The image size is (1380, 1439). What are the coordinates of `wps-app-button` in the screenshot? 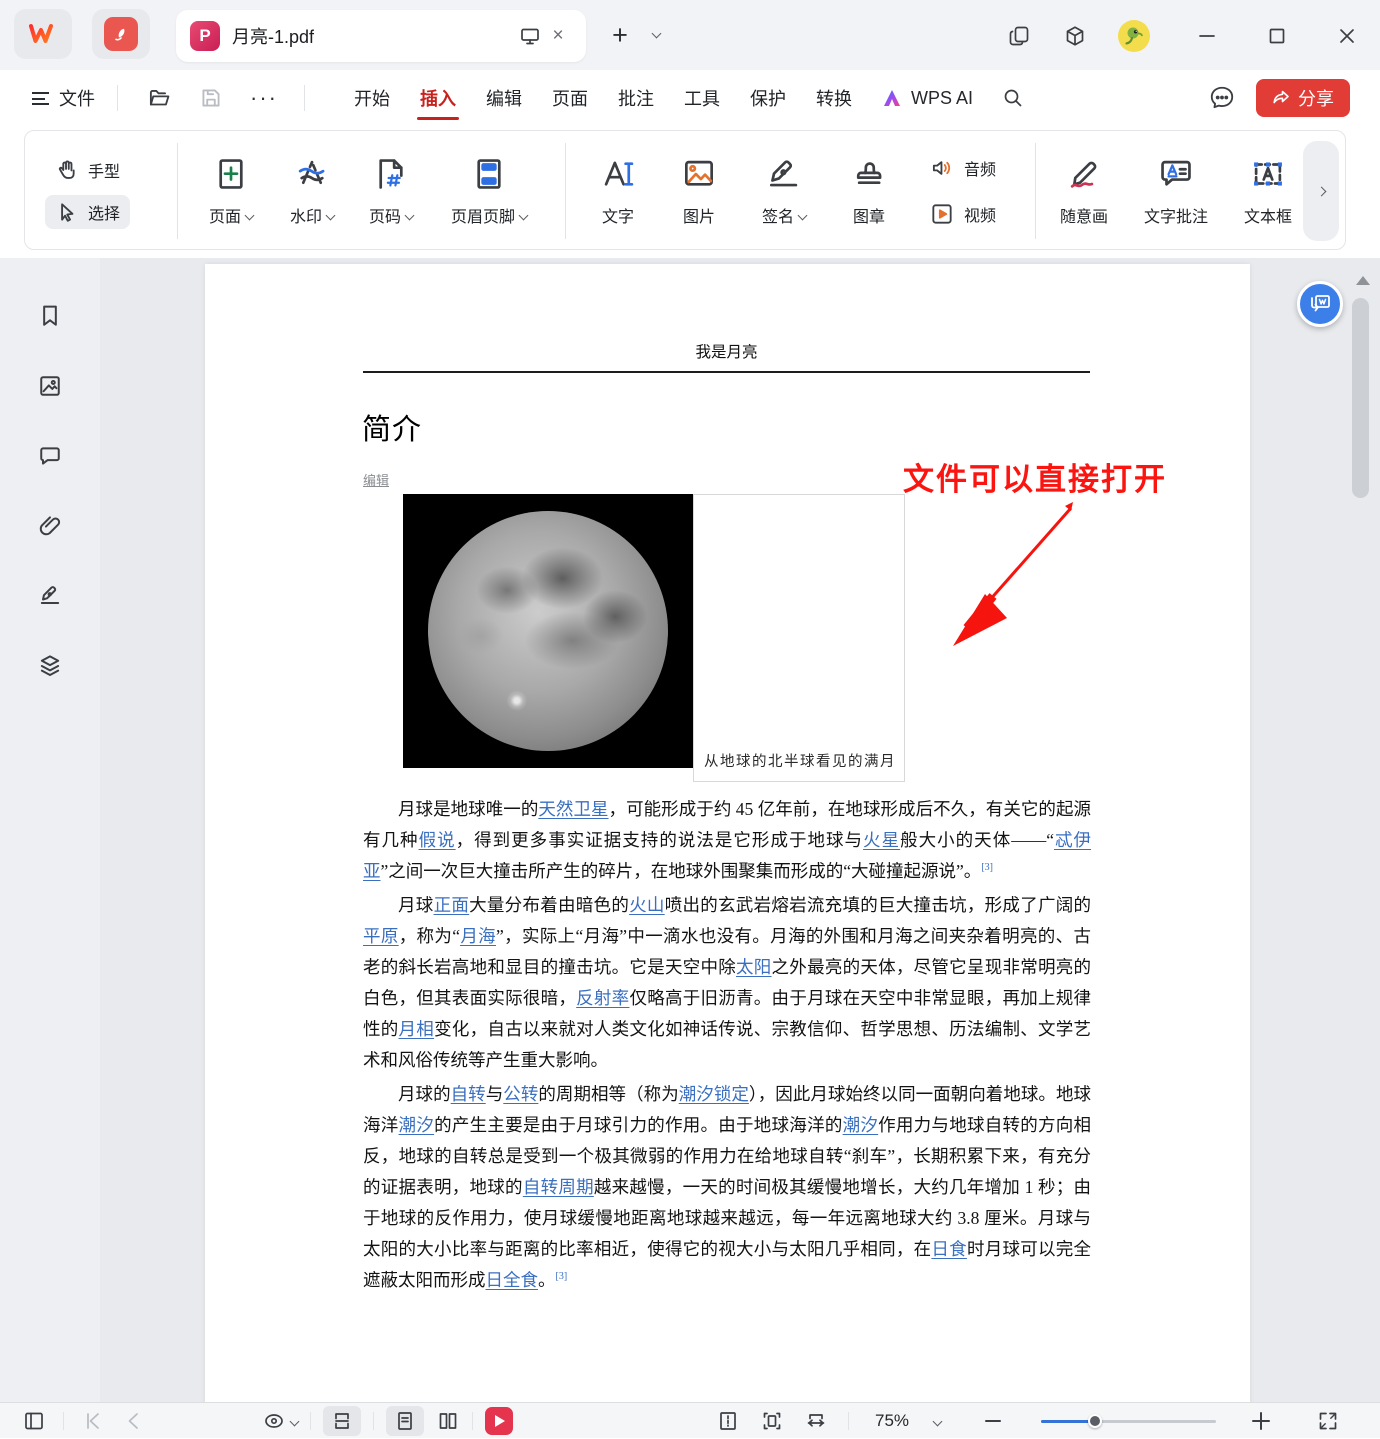 It's located at (43, 34).